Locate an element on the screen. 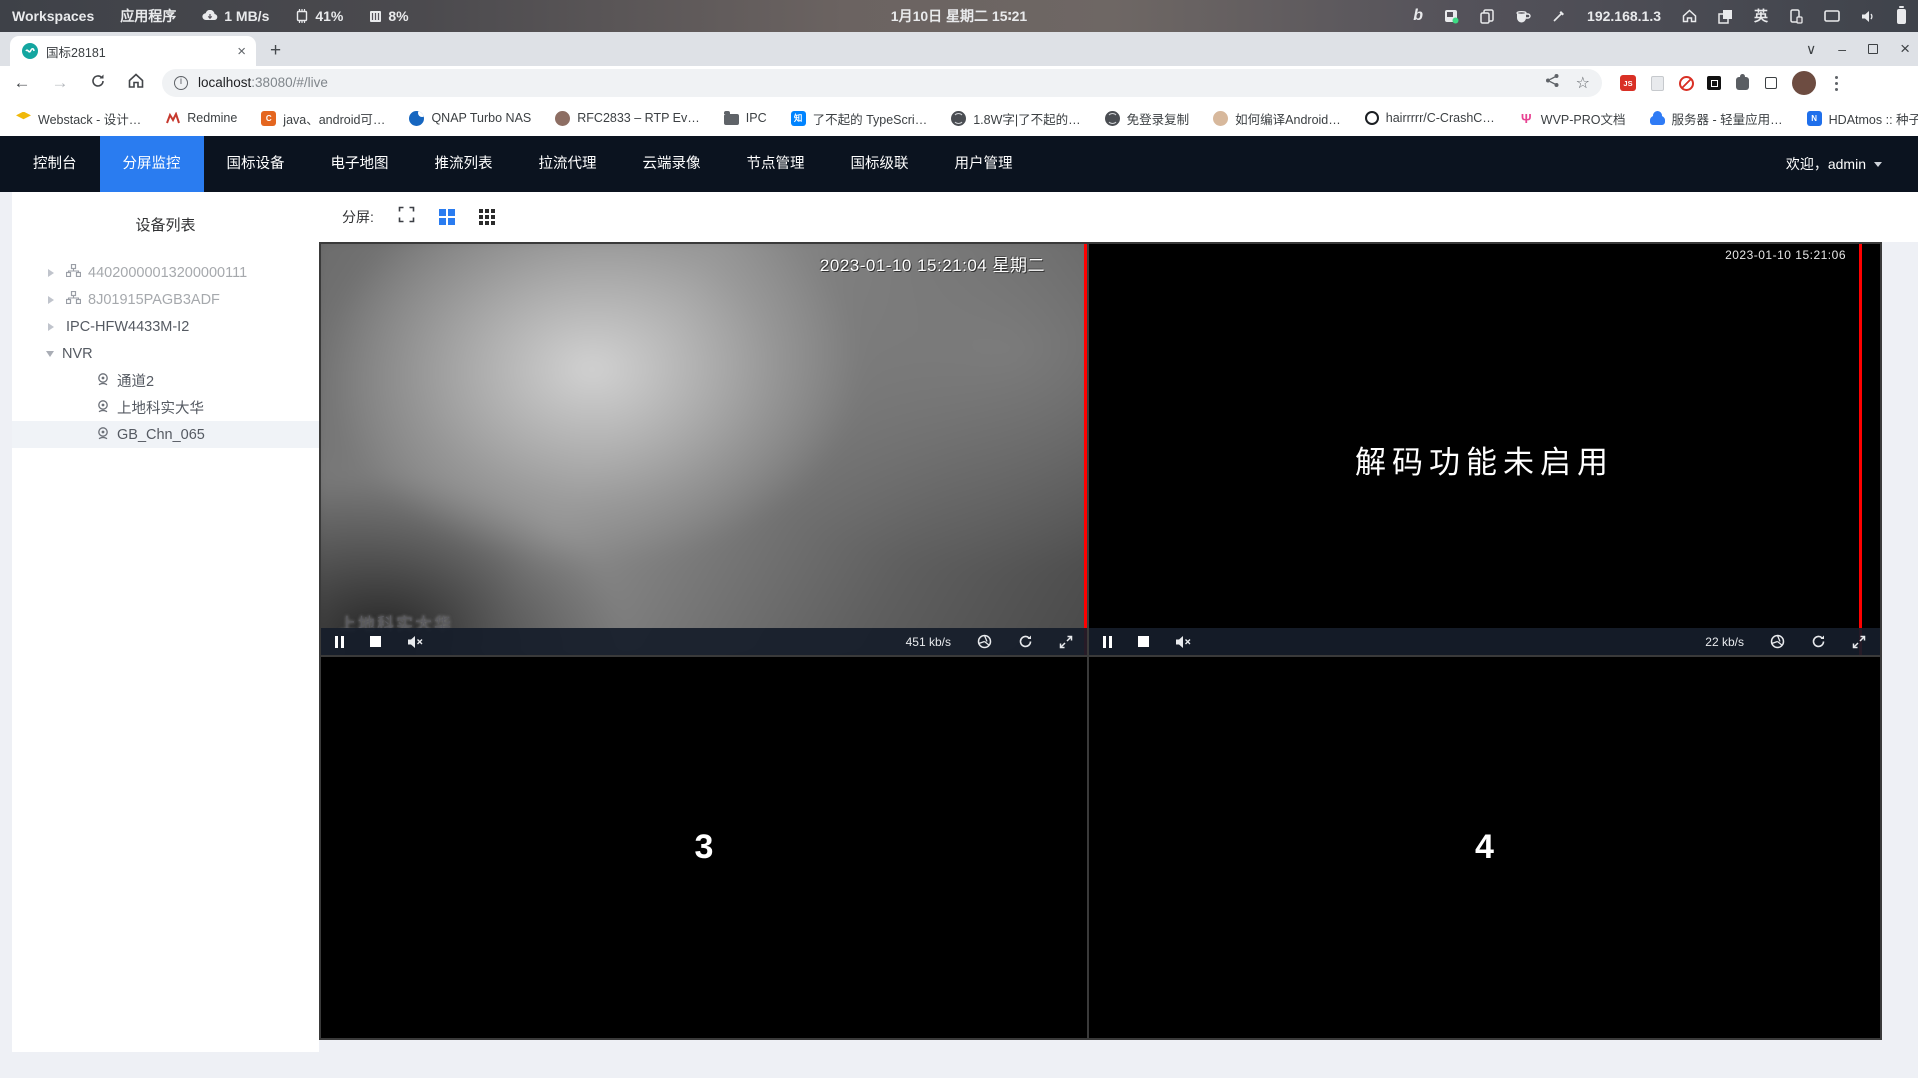 Image resolution: width=1918 pixels, height=1078 pixels. split-toolbar: 分屏: is located at coordinates (1118, 217).